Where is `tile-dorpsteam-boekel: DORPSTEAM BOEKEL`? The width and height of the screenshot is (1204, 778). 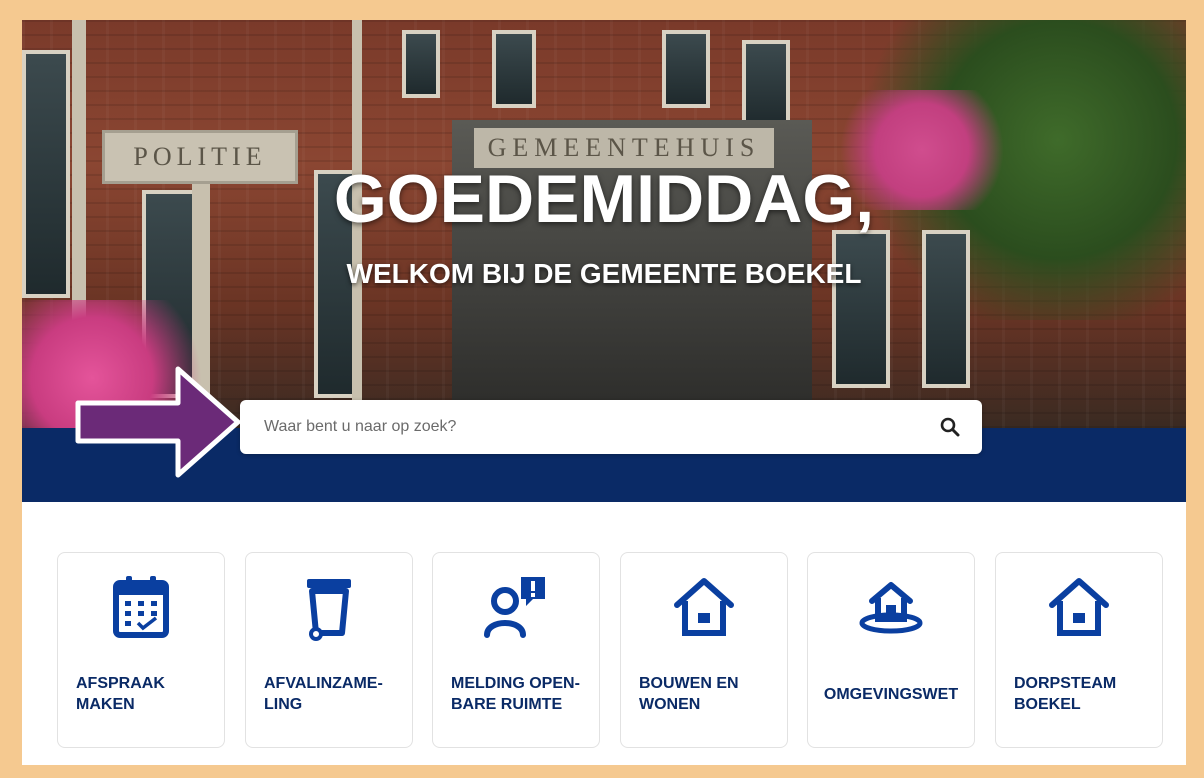
tile-dorpsteam-boekel: DORPSTEAM BOEKEL is located at coordinates (1079, 650).